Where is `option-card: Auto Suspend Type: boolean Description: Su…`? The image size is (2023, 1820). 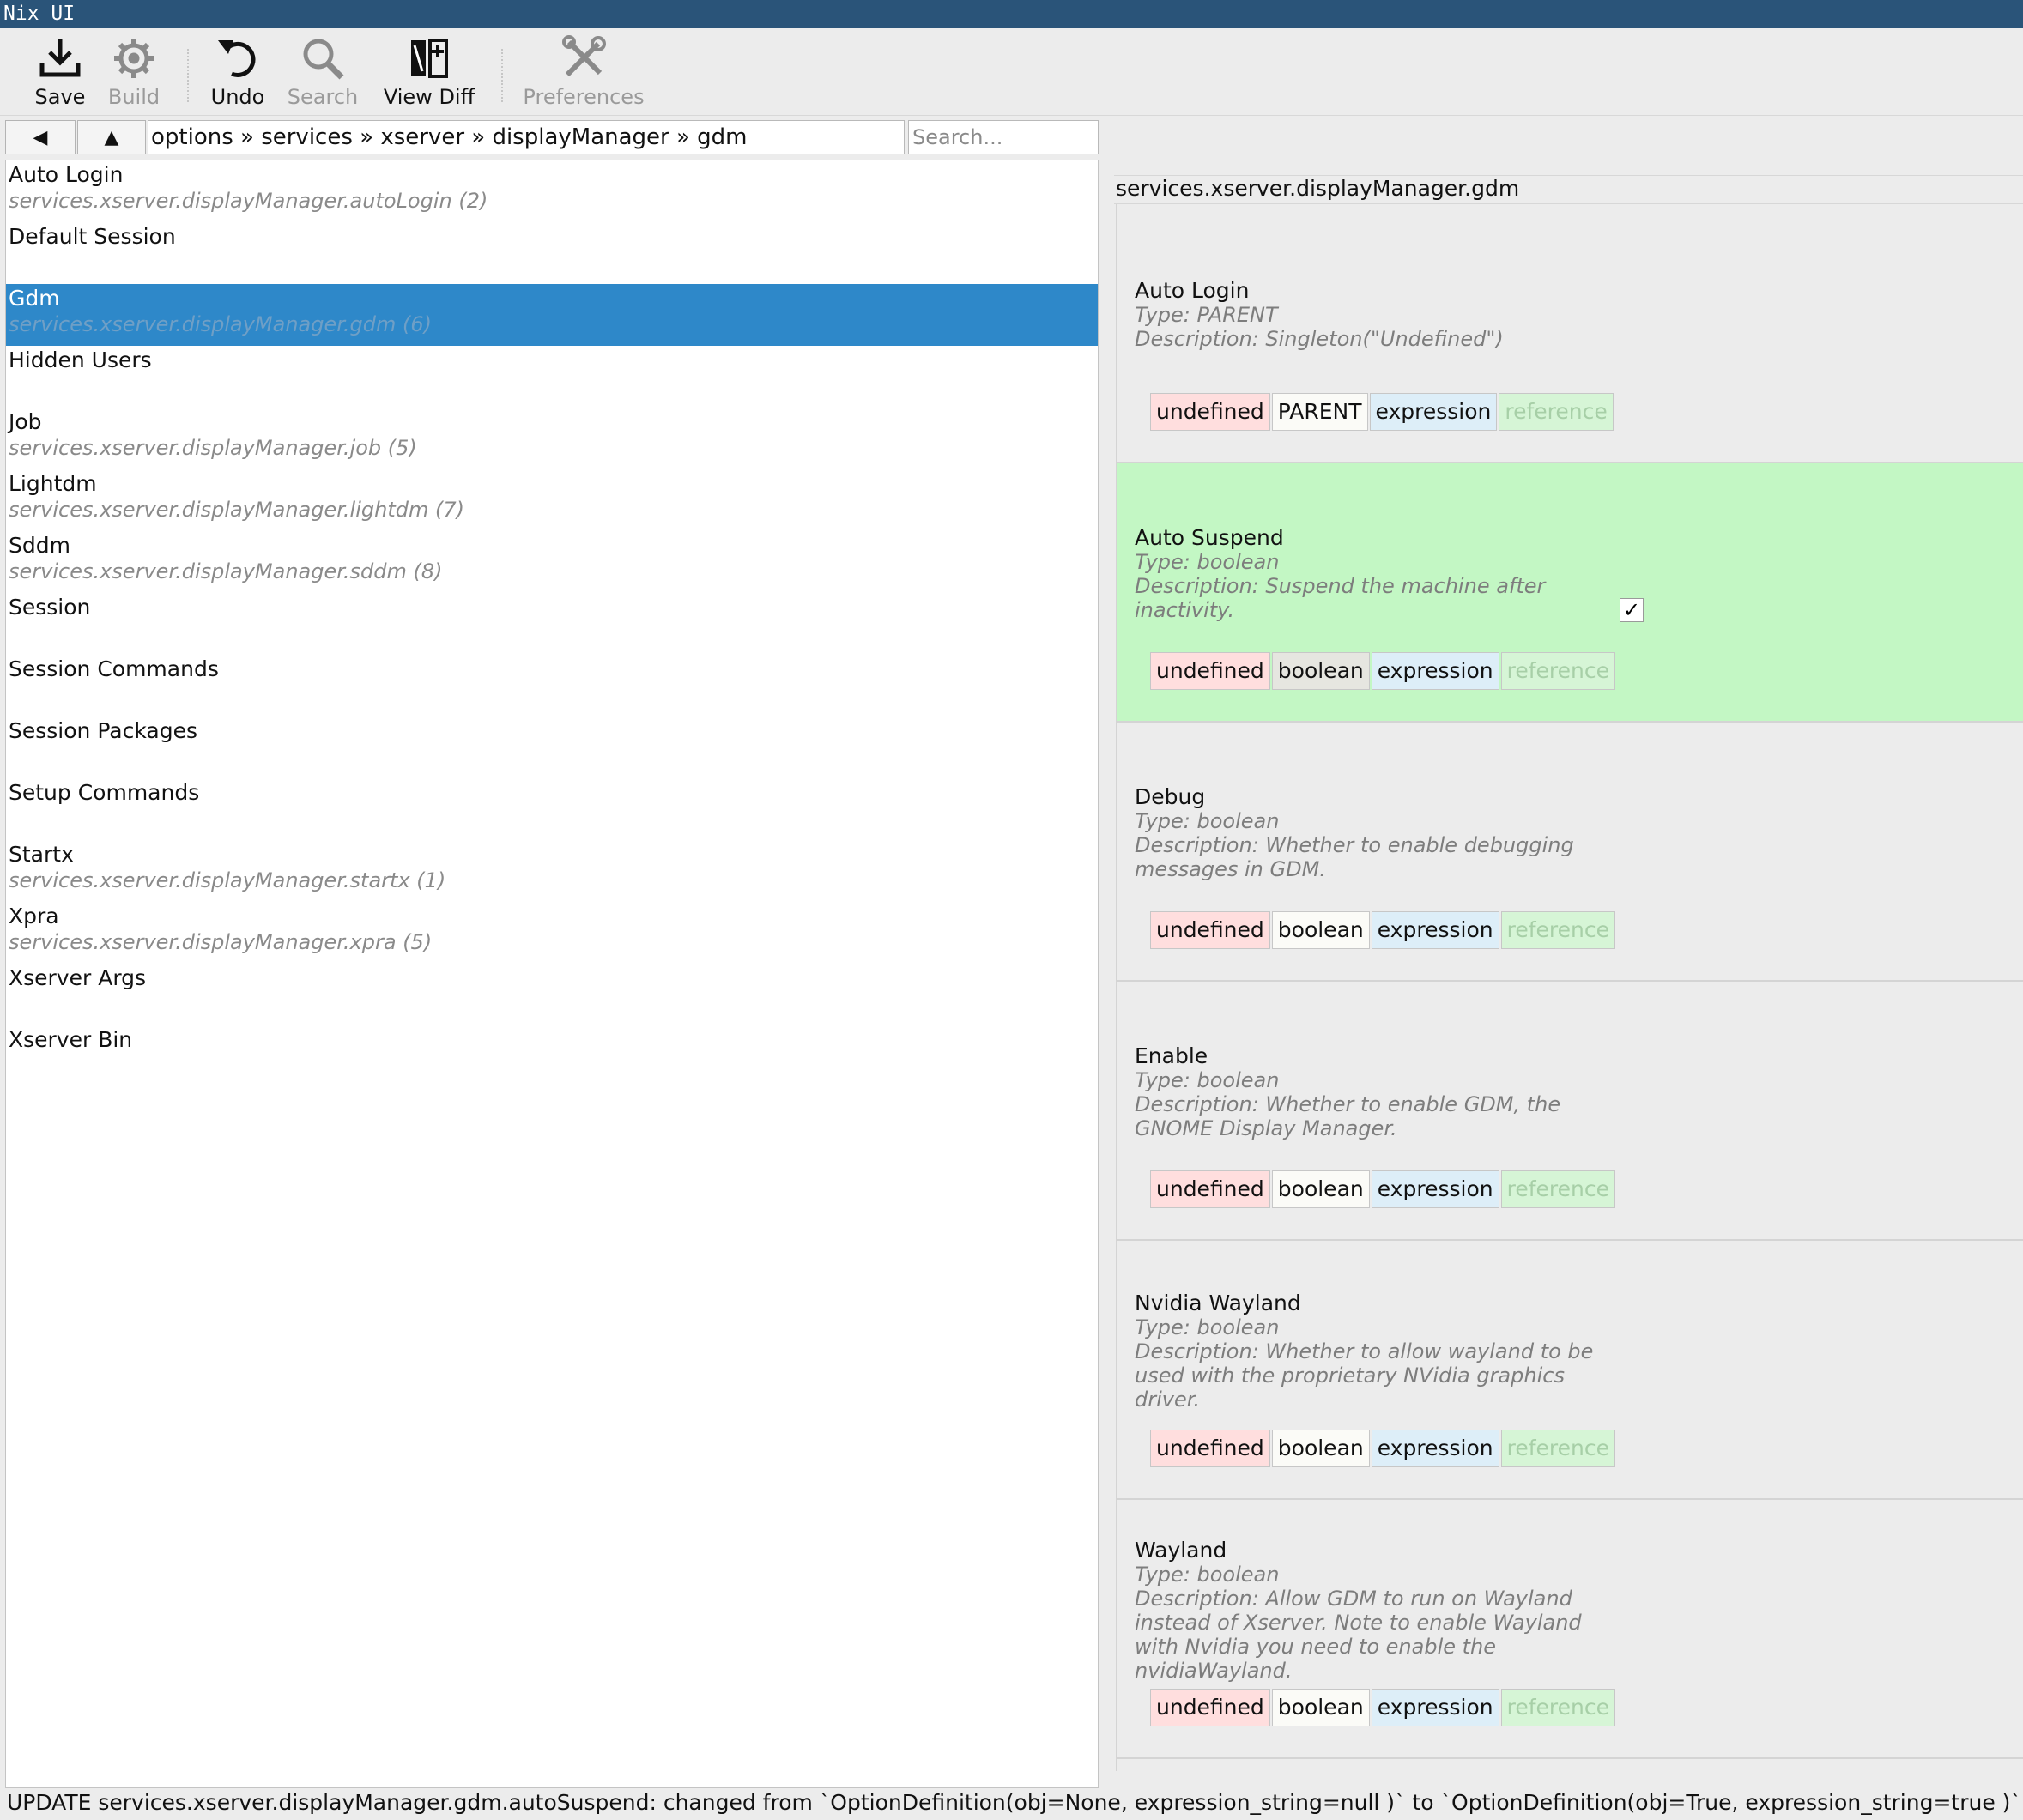
option-card: Auto Suspend Type: boolean Description: Su… is located at coordinates (1570, 593).